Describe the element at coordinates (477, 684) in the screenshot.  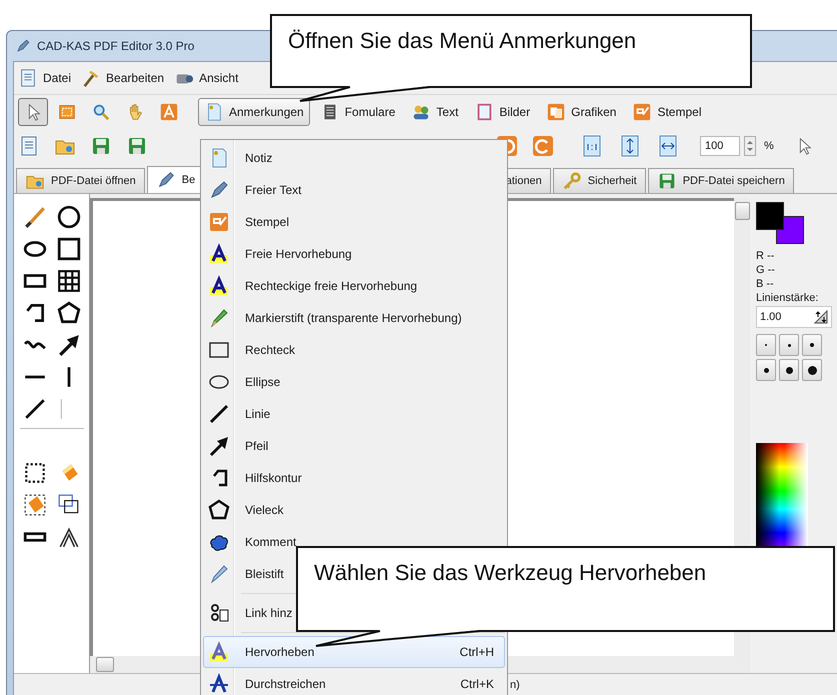
I see `shortcut-text: Ctrl+K` at that location.